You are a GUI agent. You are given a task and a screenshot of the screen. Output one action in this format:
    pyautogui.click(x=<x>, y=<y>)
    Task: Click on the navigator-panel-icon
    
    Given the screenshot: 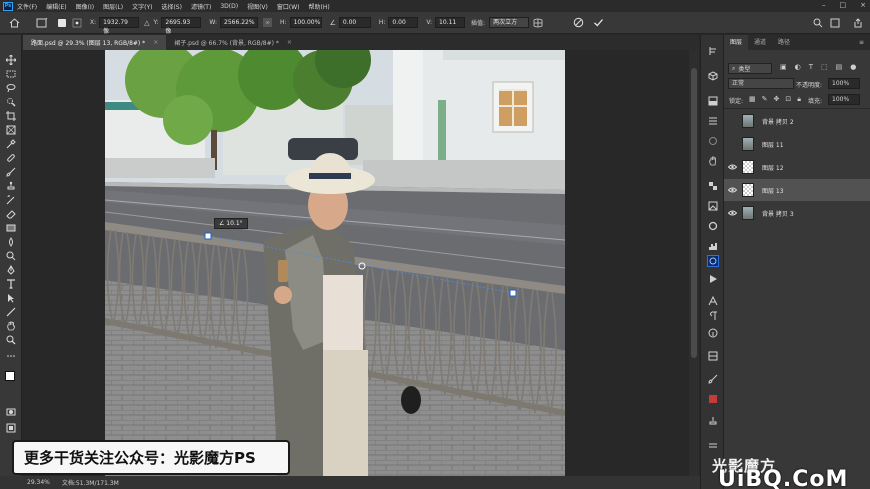 What is the action you would take?
    pyautogui.click(x=713, y=206)
    